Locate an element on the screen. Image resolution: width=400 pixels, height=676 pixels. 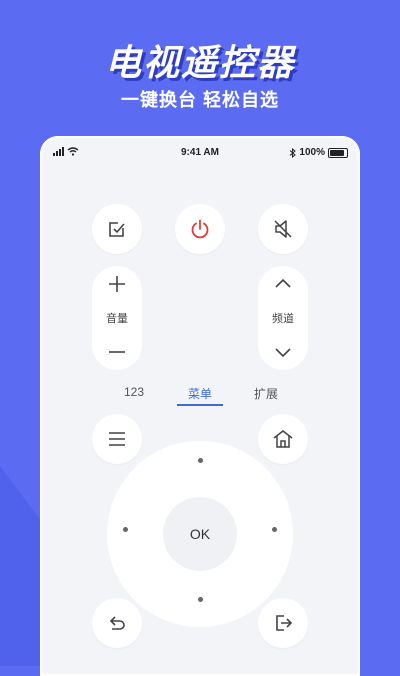
bluetooth-icon is located at coordinates (293, 152).